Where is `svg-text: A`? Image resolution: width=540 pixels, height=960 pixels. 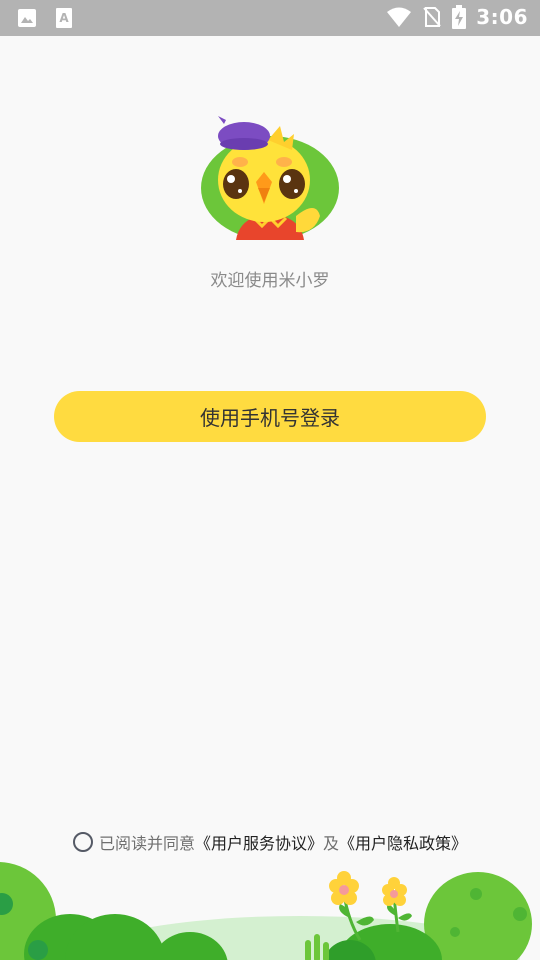
svg-text: A is located at coordinates (64, 18).